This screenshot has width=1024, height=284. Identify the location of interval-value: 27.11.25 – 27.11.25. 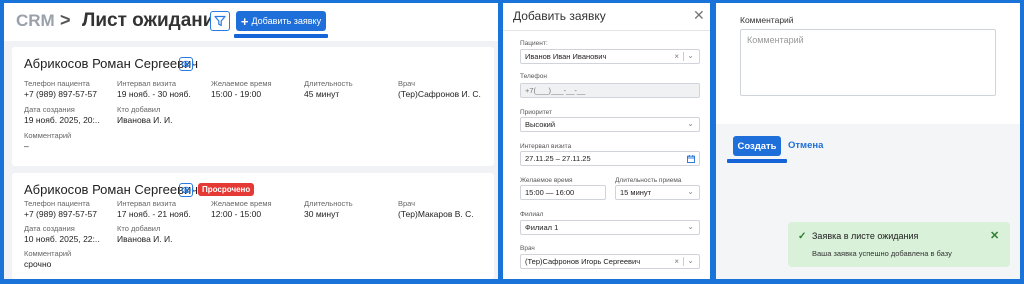
(558, 158).